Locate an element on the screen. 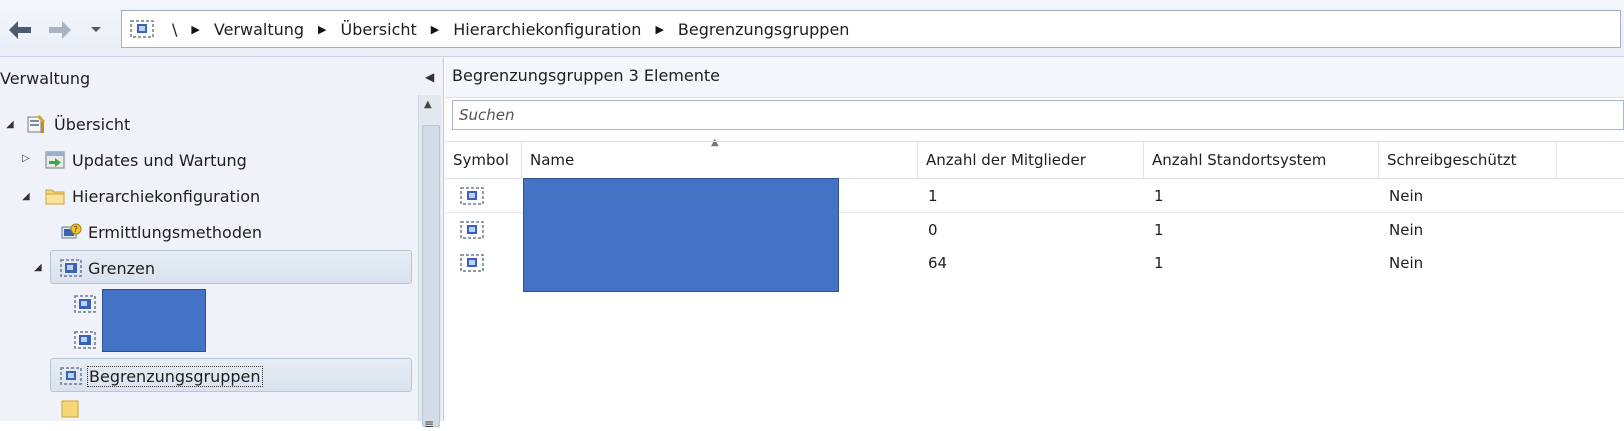 The height and width of the screenshot is (431, 1624). expand-hierarchy-icon: ◢ is located at coordinates (26, 196).